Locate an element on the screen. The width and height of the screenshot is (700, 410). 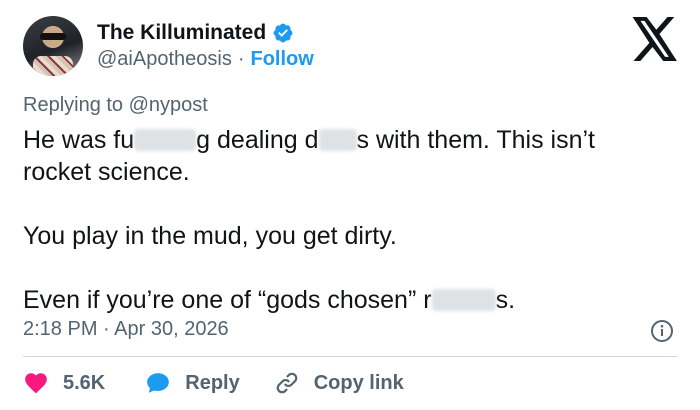
tweet-text-segment: Even if you’re one of “gods chosen” r is located at coordinates (227, 300).